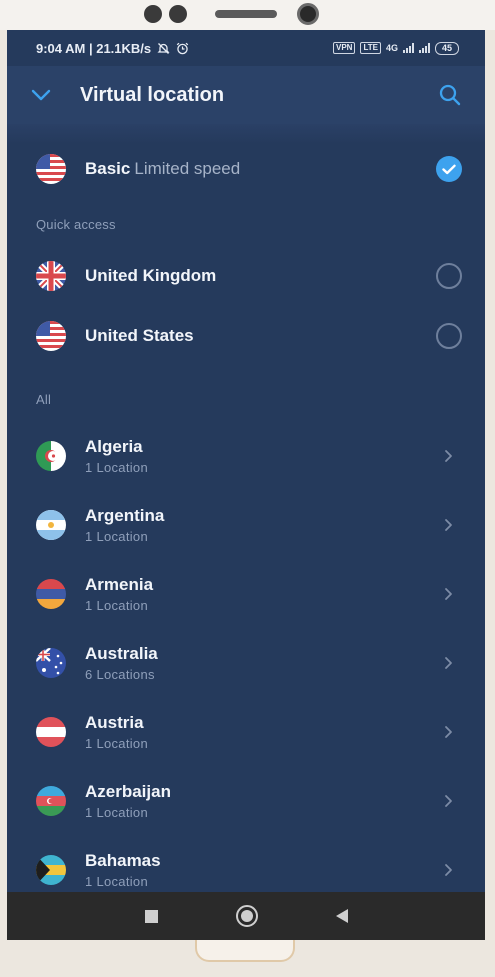  Describe the element at coordinates (125, 515) in the screenshot. I see `country-name: Argentina` at that location.